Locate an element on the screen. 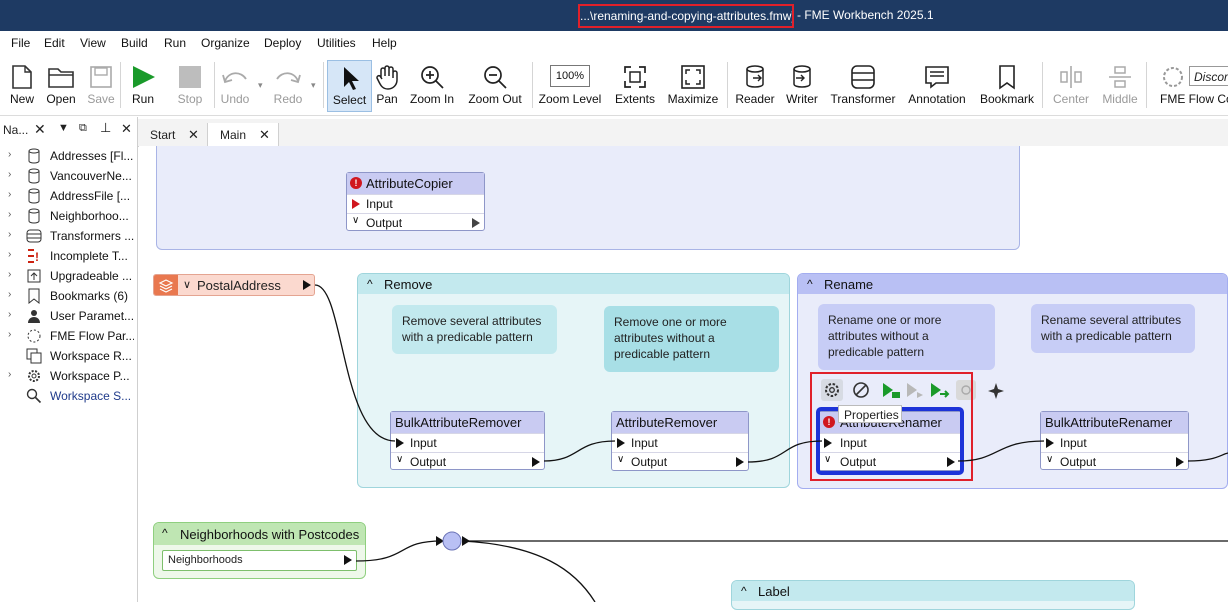 Image resolution: width=1228 pixels, height=610 pixels. redo-button: Redo is located at coordinates (288, 86).